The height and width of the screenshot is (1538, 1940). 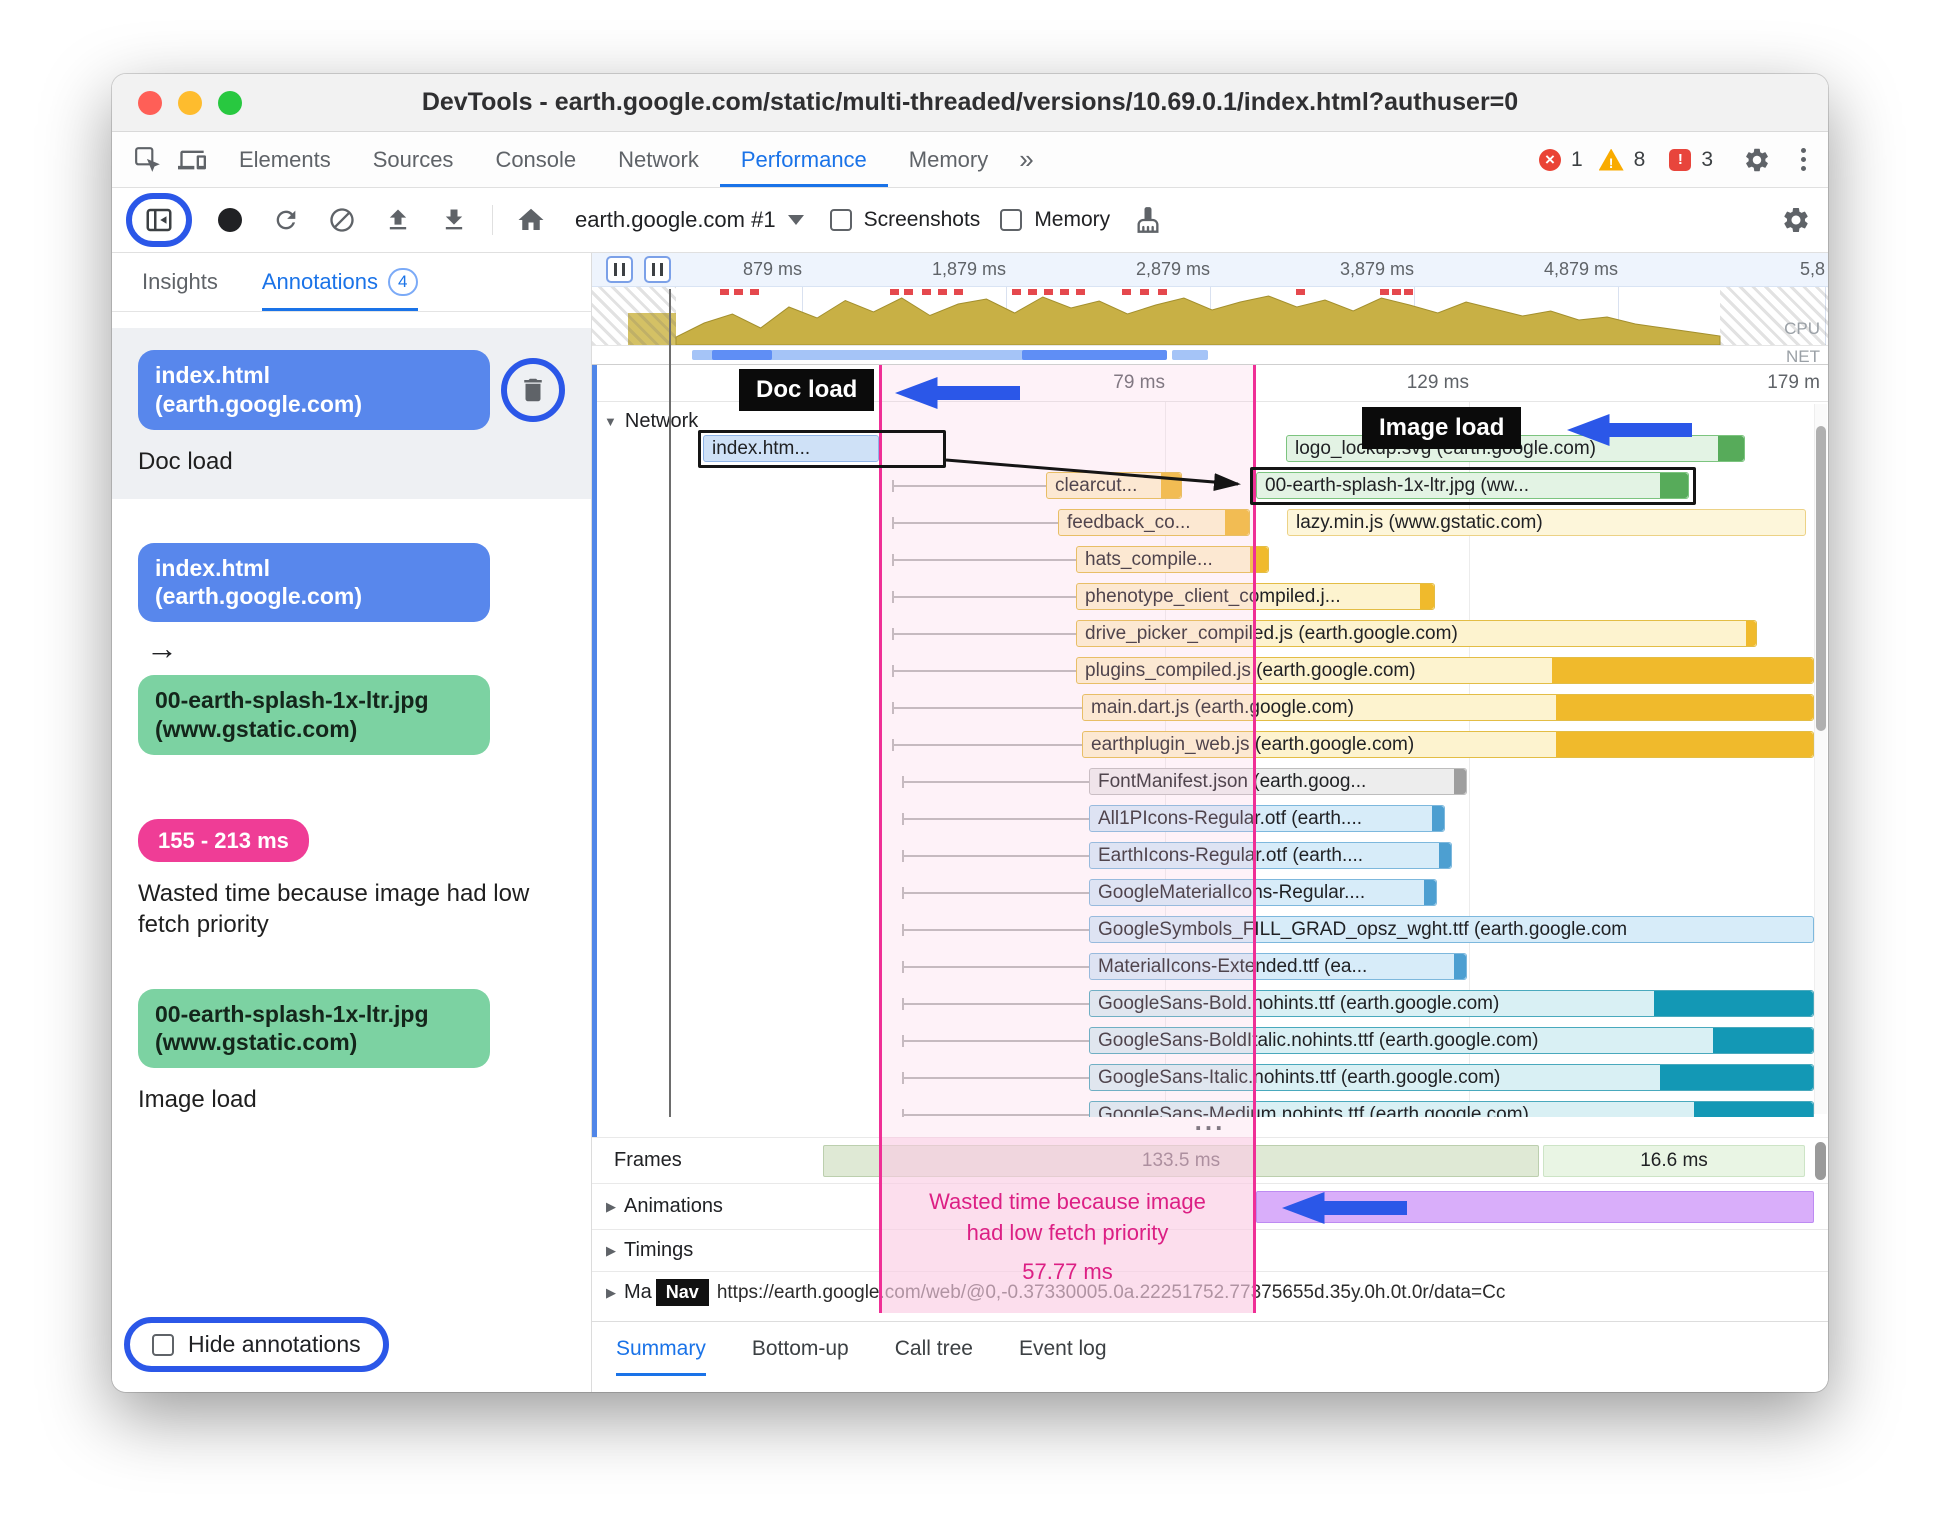 I want to click on target-selector: earth.google.com #1, so click(x=689, y=220).